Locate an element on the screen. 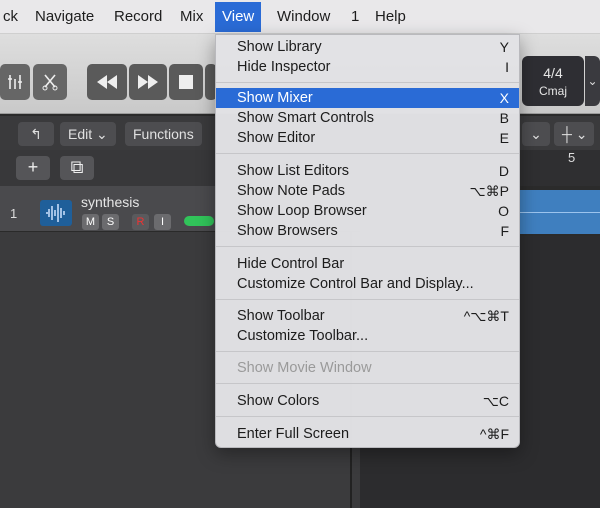  menu-mix: Mix is located at coordinates (191, 17).